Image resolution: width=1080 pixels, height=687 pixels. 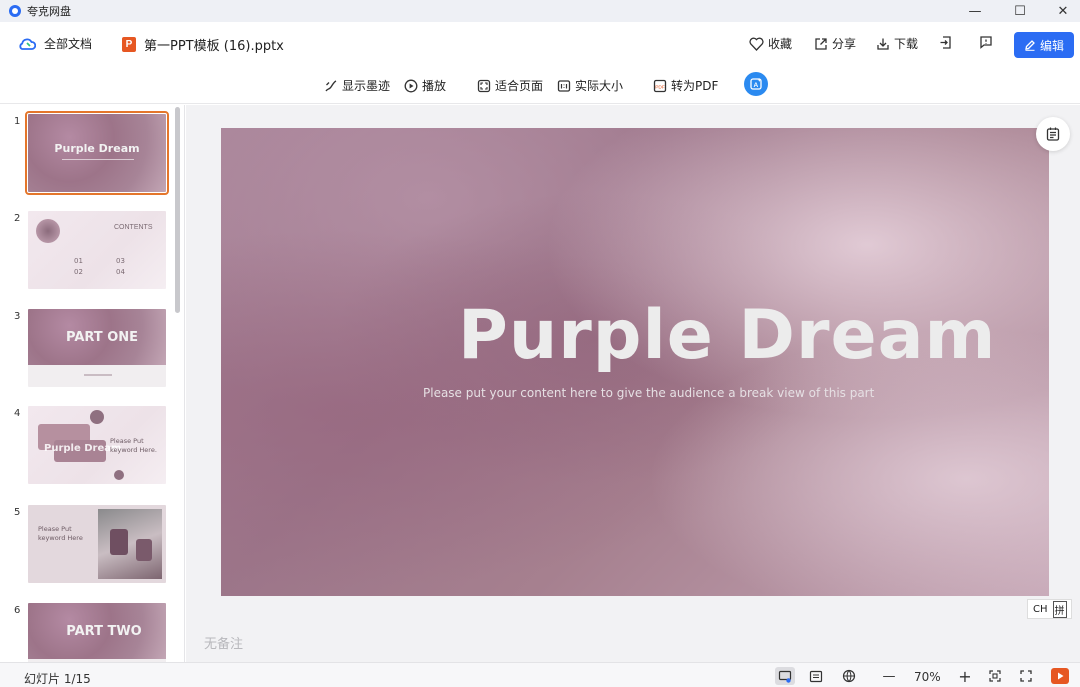 I want to click on pencil-icon, so click(x=1030, y=45).